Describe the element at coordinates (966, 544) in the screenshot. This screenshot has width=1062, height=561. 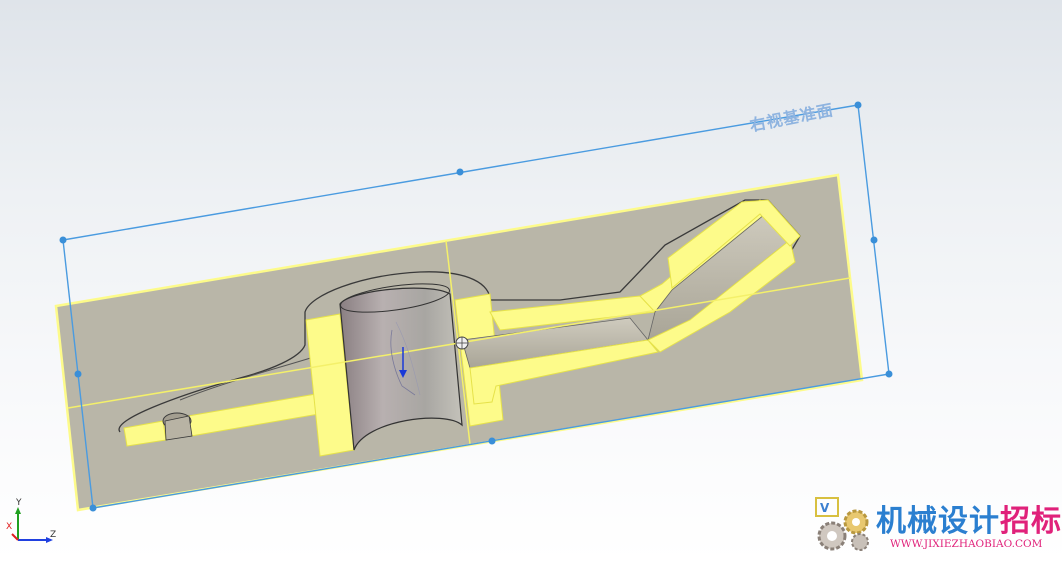
I see `watermark-url: WWW.JIXIEZHAOBIAO.COM` at that location.